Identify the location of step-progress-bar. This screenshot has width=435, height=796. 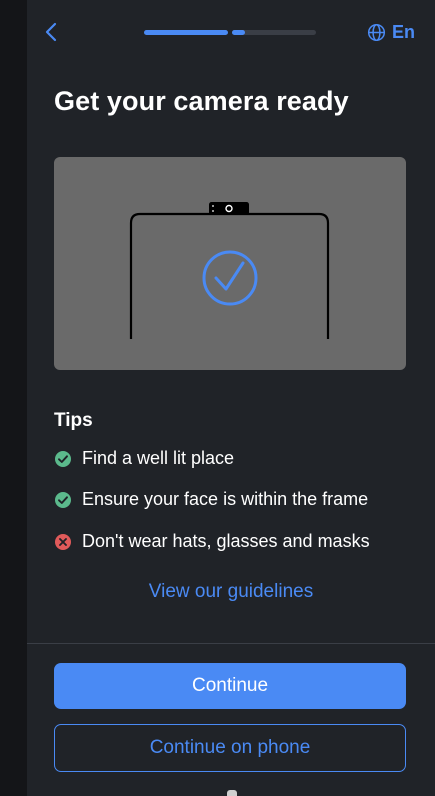
(230, 32).